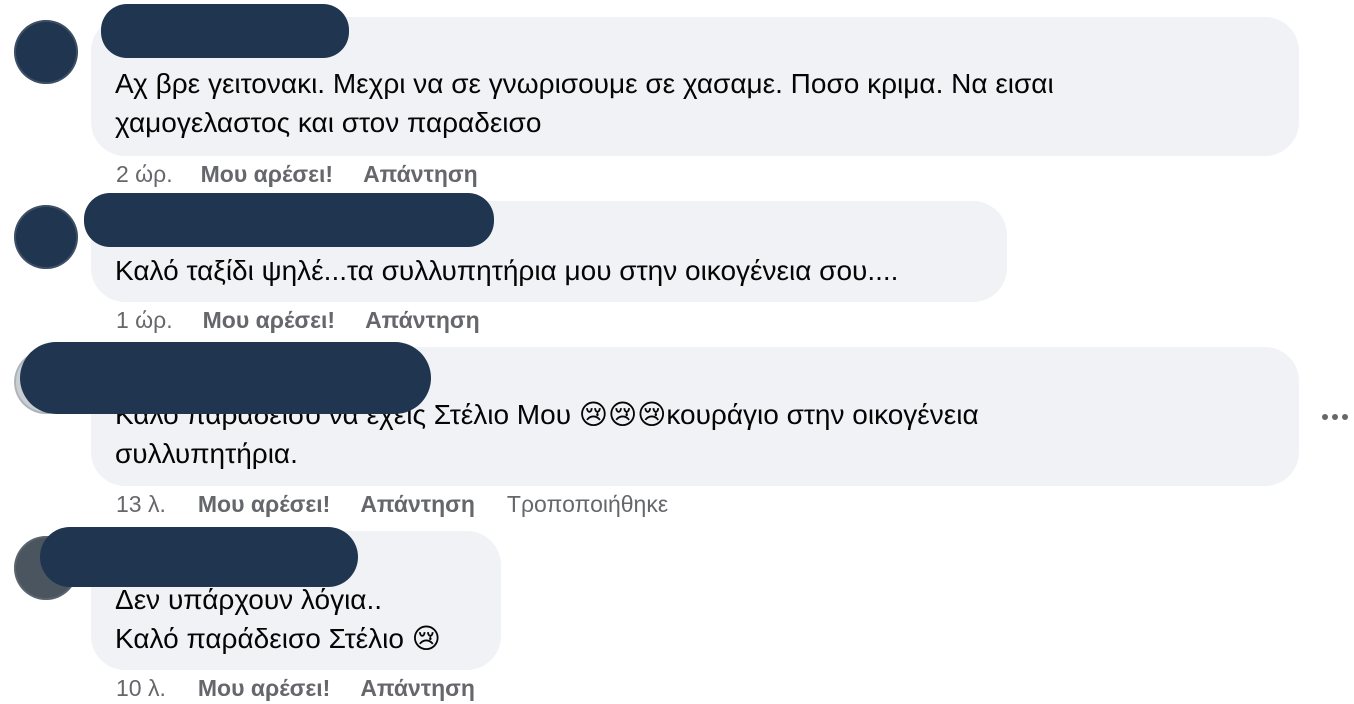 The height and width of the screenshot is (704, 1354). I want to click on comment-timestamp: 1 ώρ., so click(144, 320).